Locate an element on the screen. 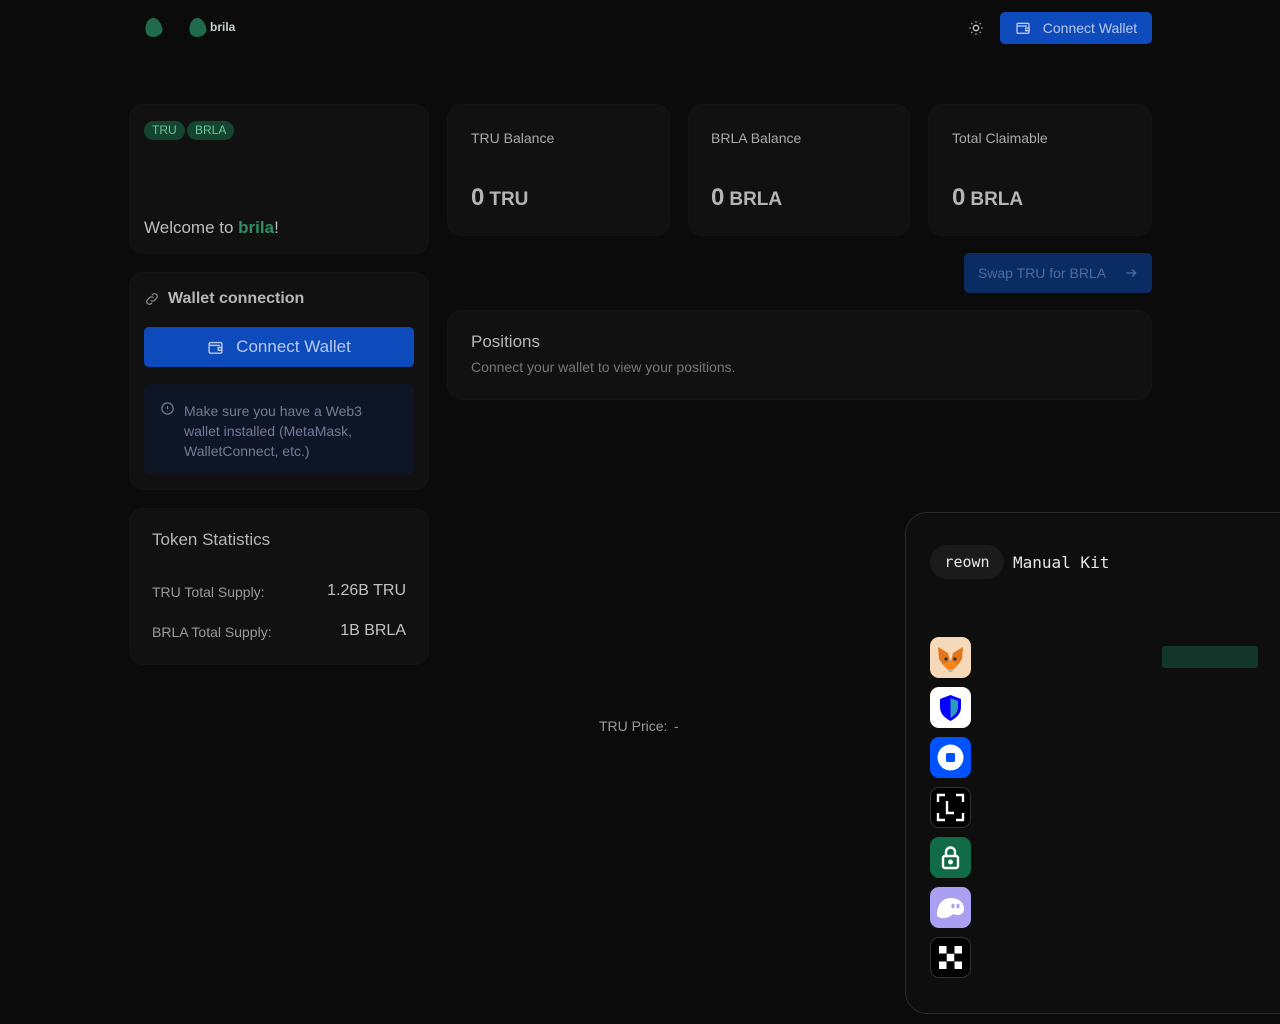  connect-wallet-label: Connect Wallet is located at coordinates (293, 346).